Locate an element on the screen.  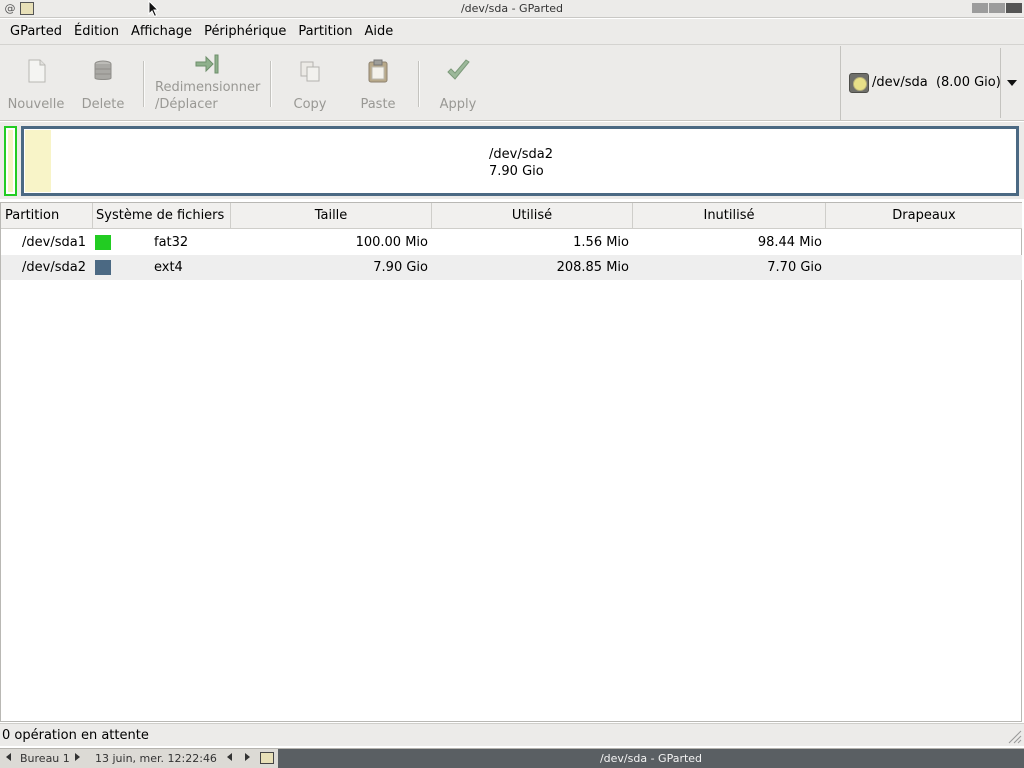
disk-map-partition-size: 7.90 Gio is located at coordinates (516, 171).